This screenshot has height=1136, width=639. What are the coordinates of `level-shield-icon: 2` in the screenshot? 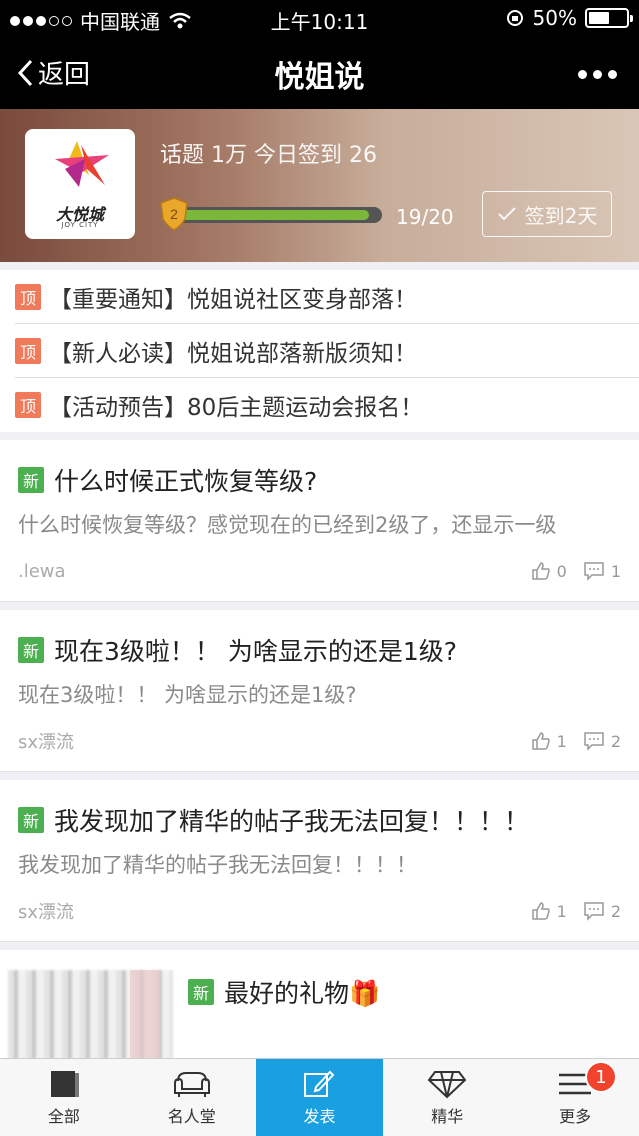 It's located at (174, 214).